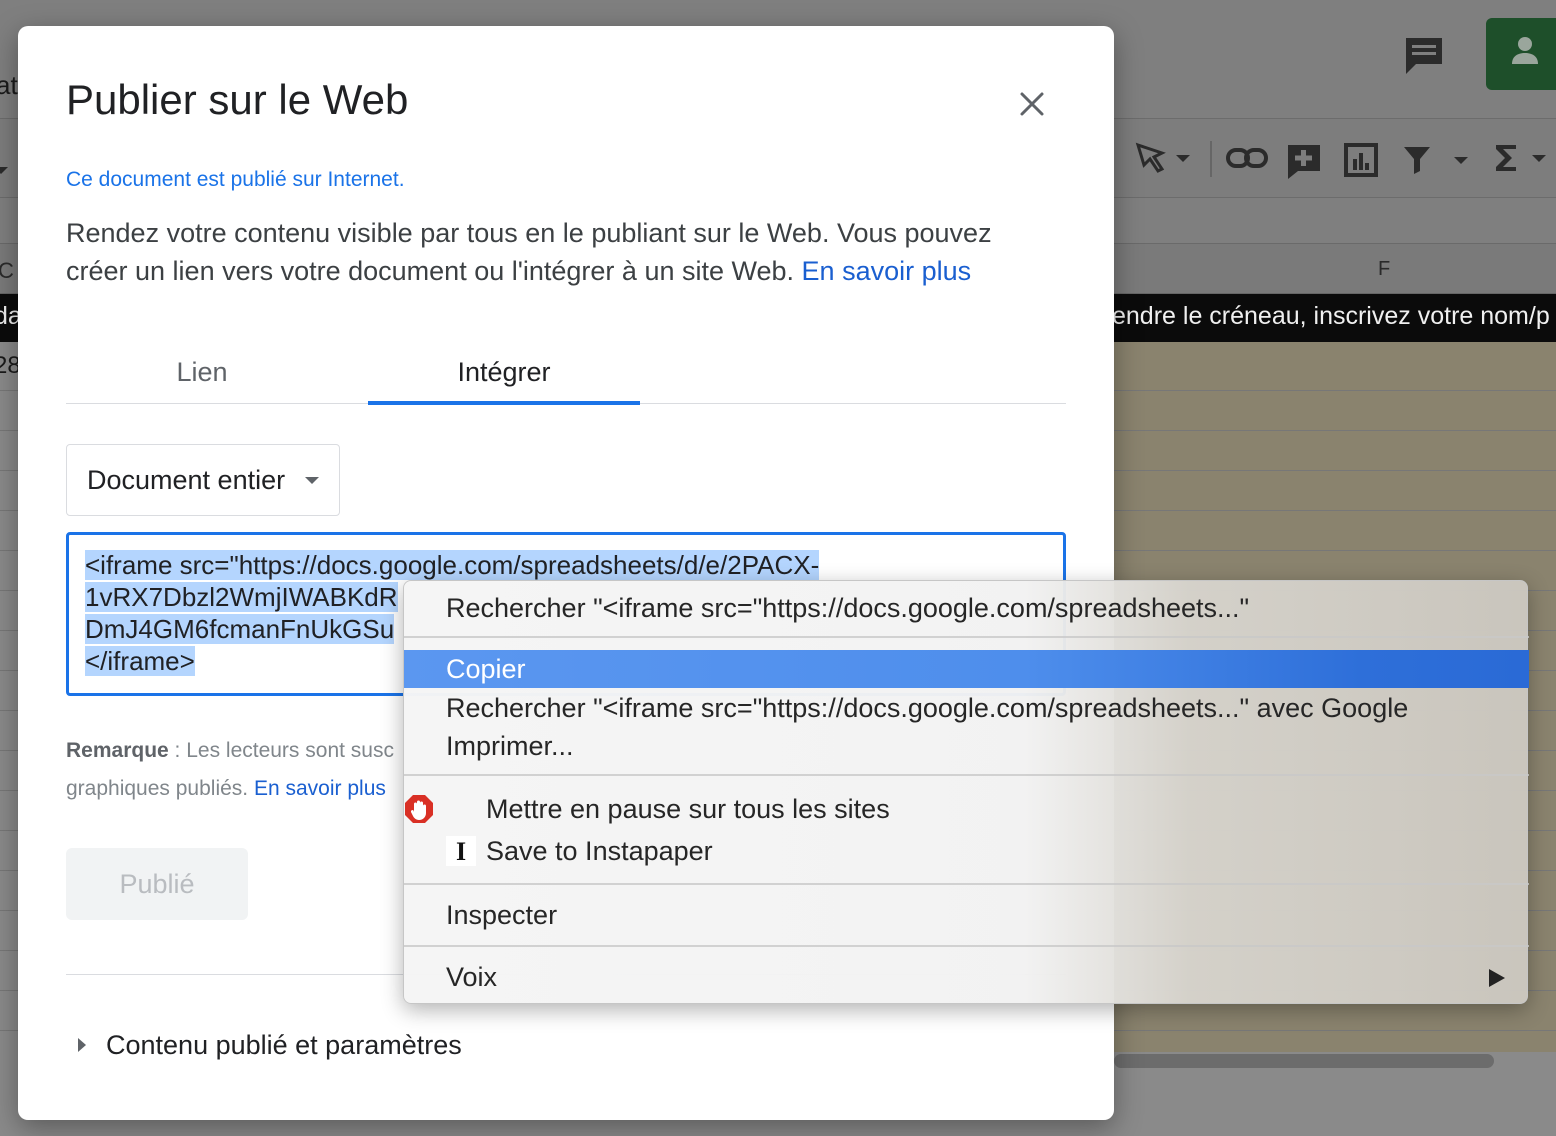 The height and width of the screenshot is (1136, 1556). I want to click on menu-item-save-instapaper: I Save to Instapaper, so click(966, 851).